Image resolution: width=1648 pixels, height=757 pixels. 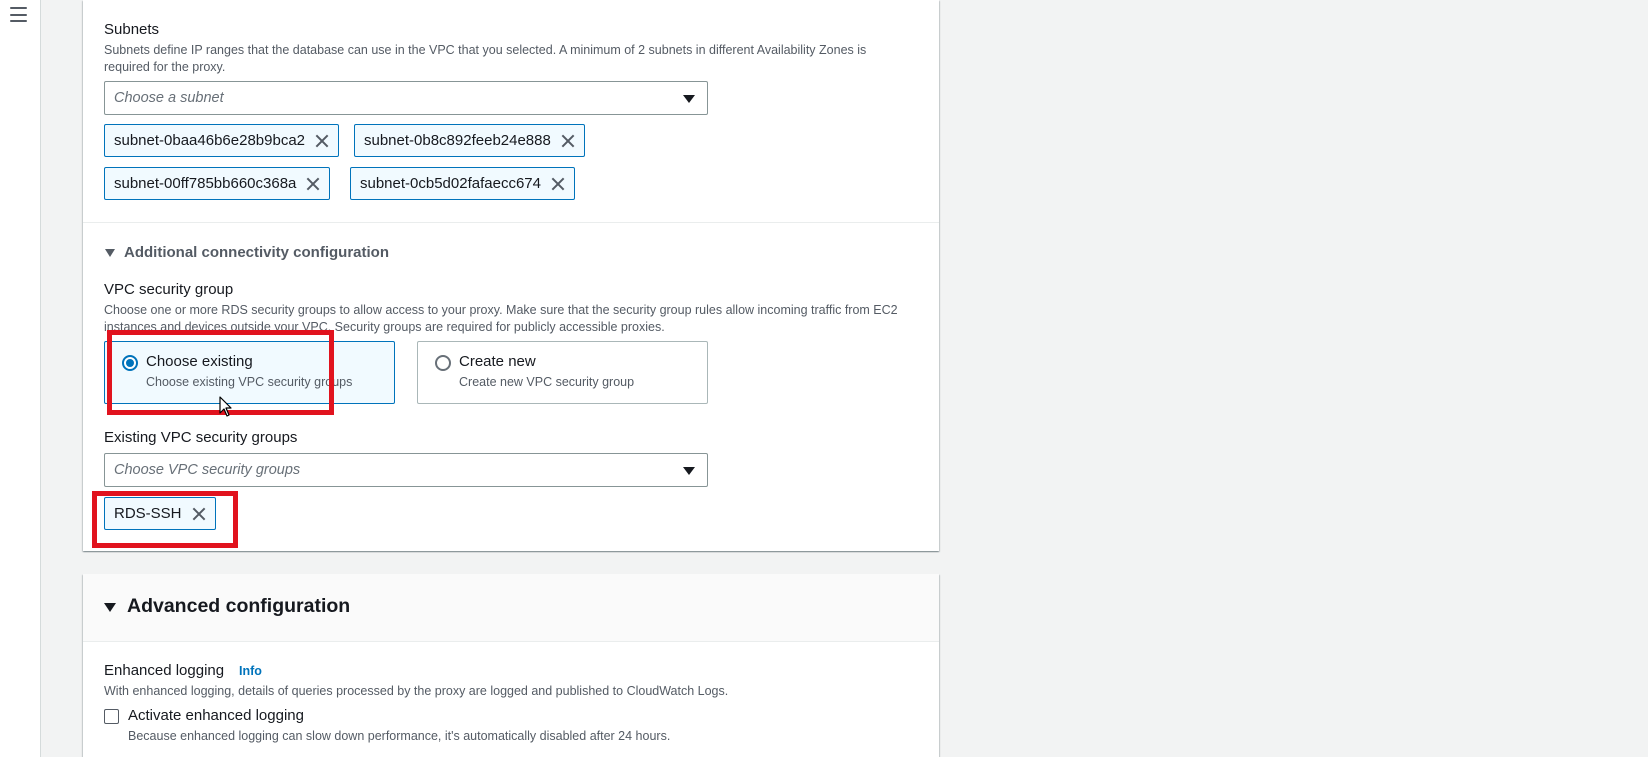 I want to click on subnet-token-label: subnet-00ff785bb660c368a, so click(x=205, y=183).